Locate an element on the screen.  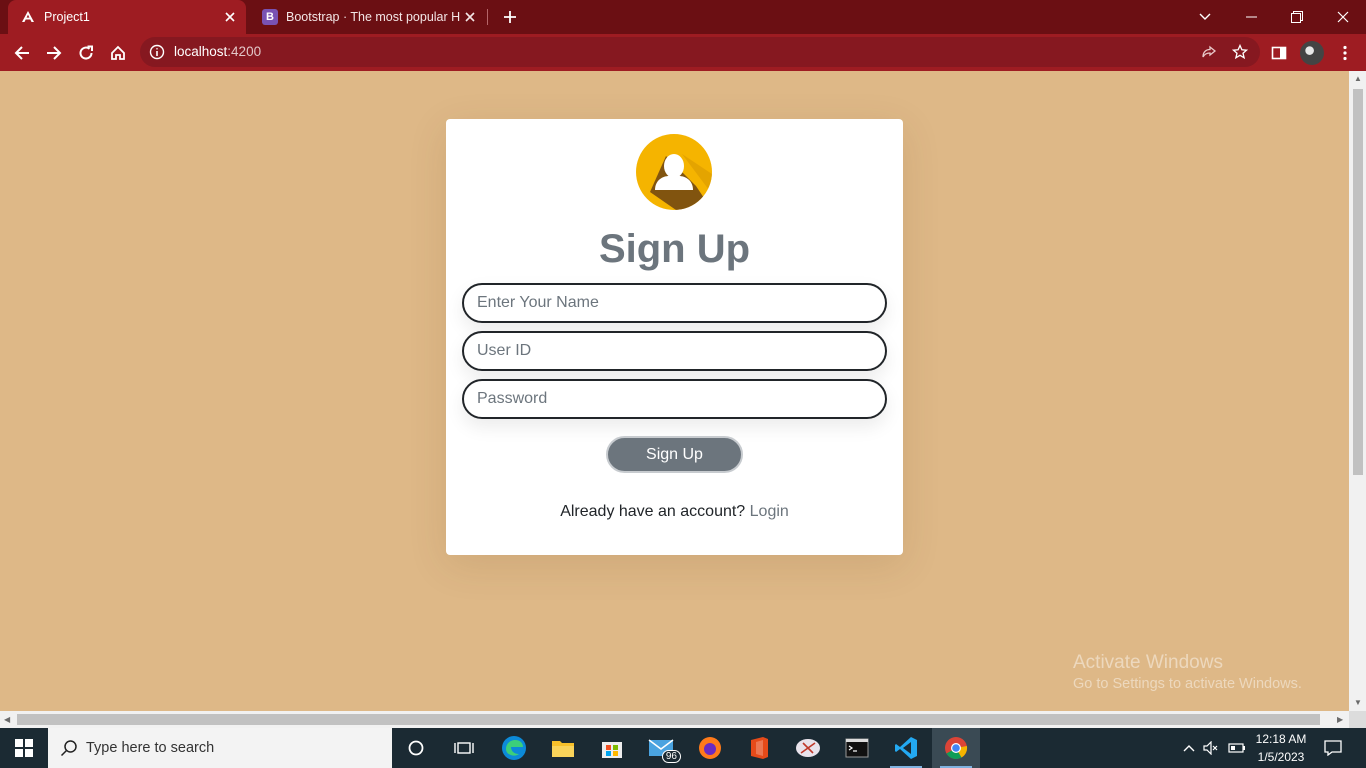
url-text: localhost:4200 is located at coordinates (217, 51).